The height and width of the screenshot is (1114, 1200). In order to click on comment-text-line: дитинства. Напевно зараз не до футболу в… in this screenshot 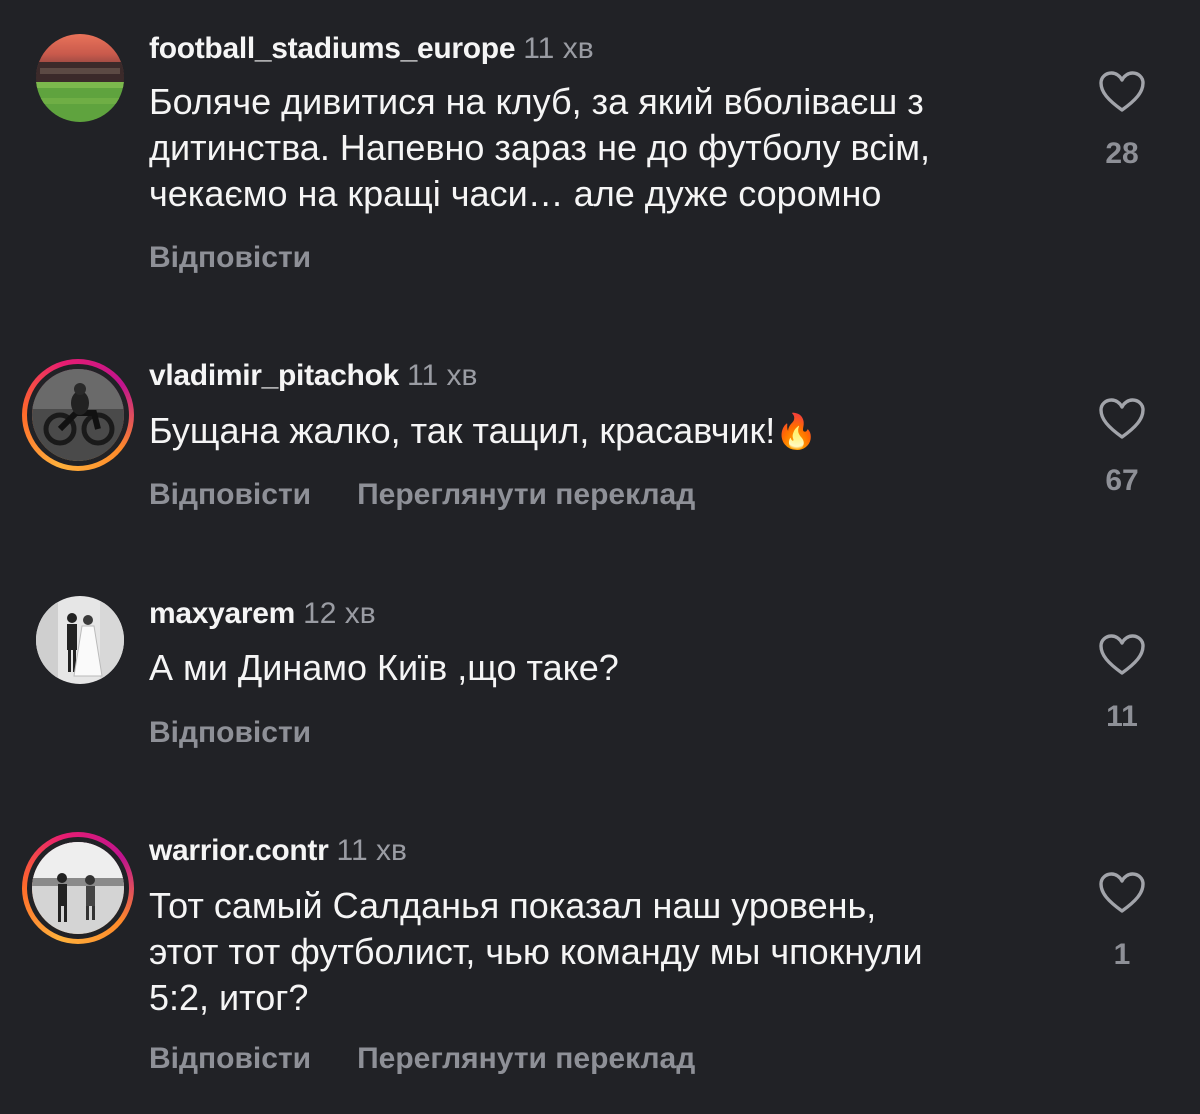, I will do `click(540, 147)`.